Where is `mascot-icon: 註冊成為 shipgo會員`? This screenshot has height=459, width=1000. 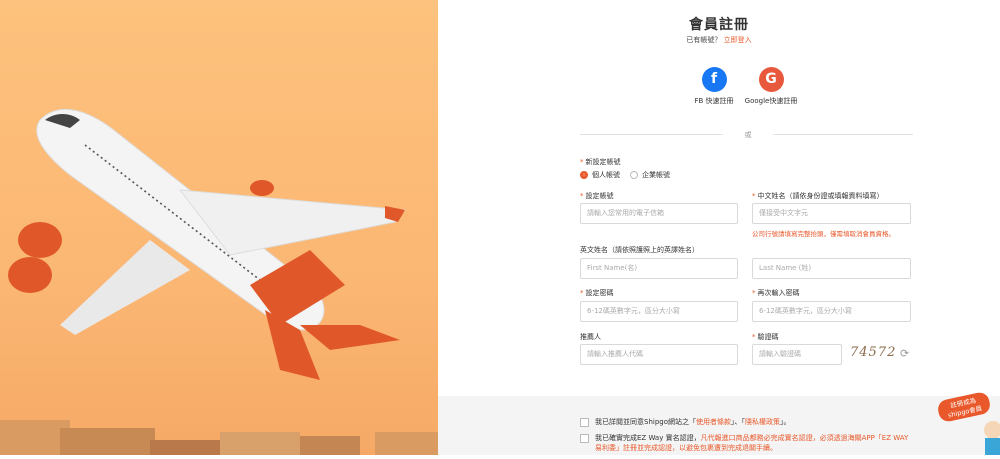
mascot-icon: 註冊成為 shipgo會員 is located at coordinates (969, 423).